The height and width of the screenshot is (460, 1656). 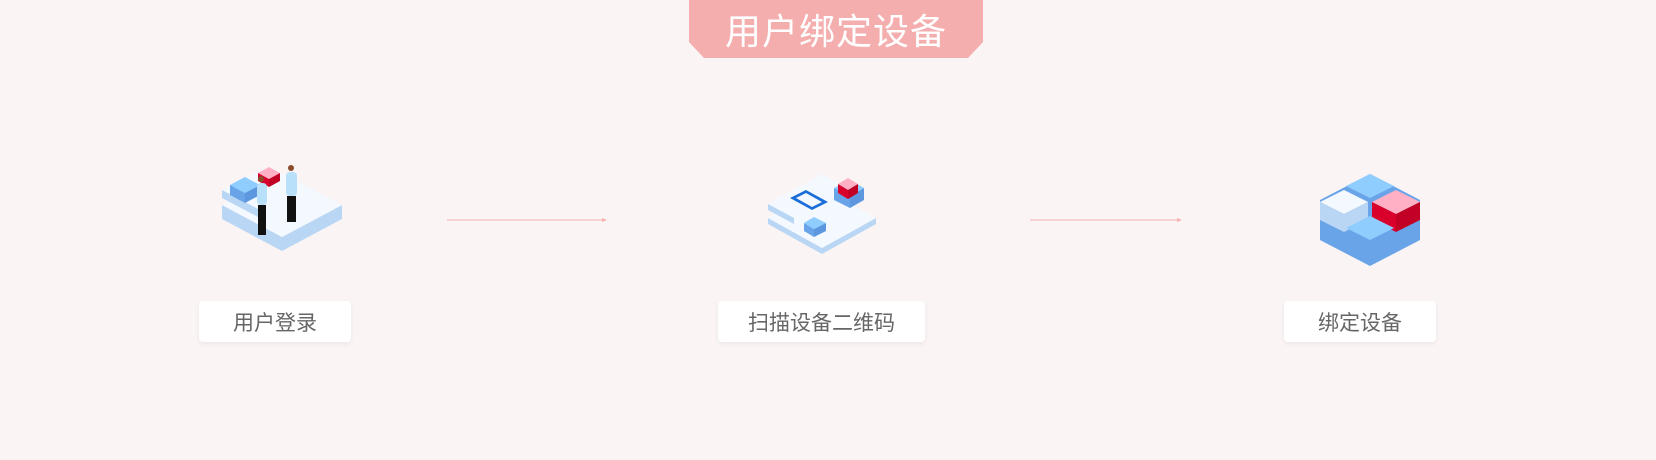 I want to click on page-title: 用户绑定设备, so click(x=836, y=29).